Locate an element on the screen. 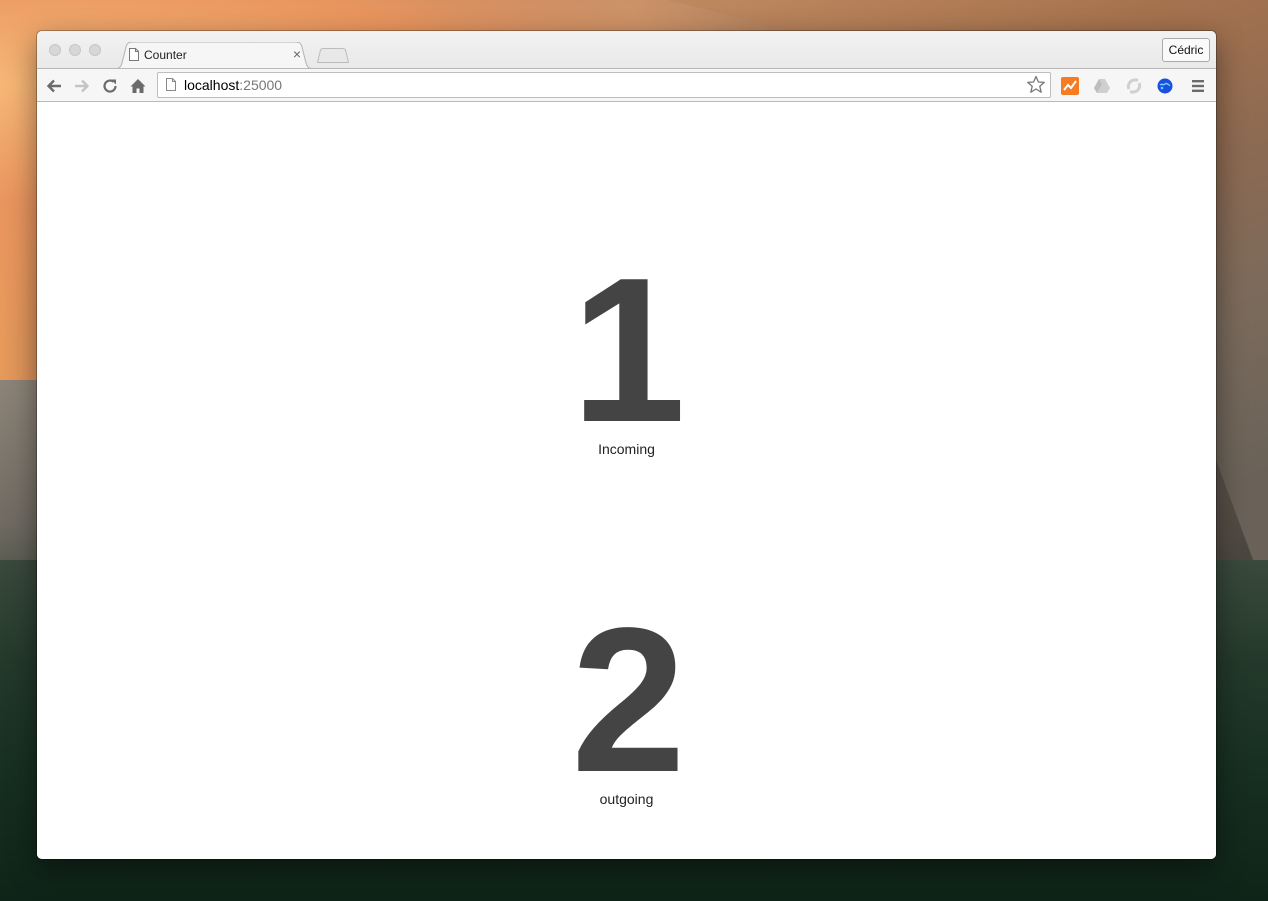  url-text: localhost:25000 is located at coordinates (233, 85).